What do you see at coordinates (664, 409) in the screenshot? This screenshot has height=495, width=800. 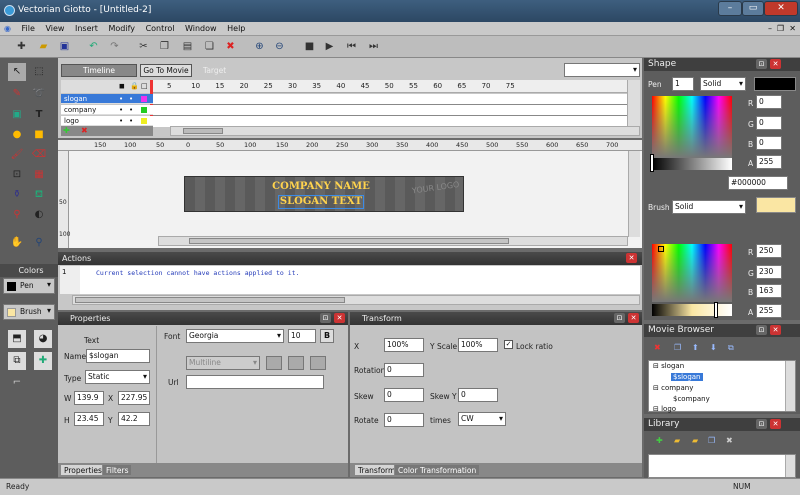 I see `tree-logo: ⊟ logo` at bounding box center [664, 409].